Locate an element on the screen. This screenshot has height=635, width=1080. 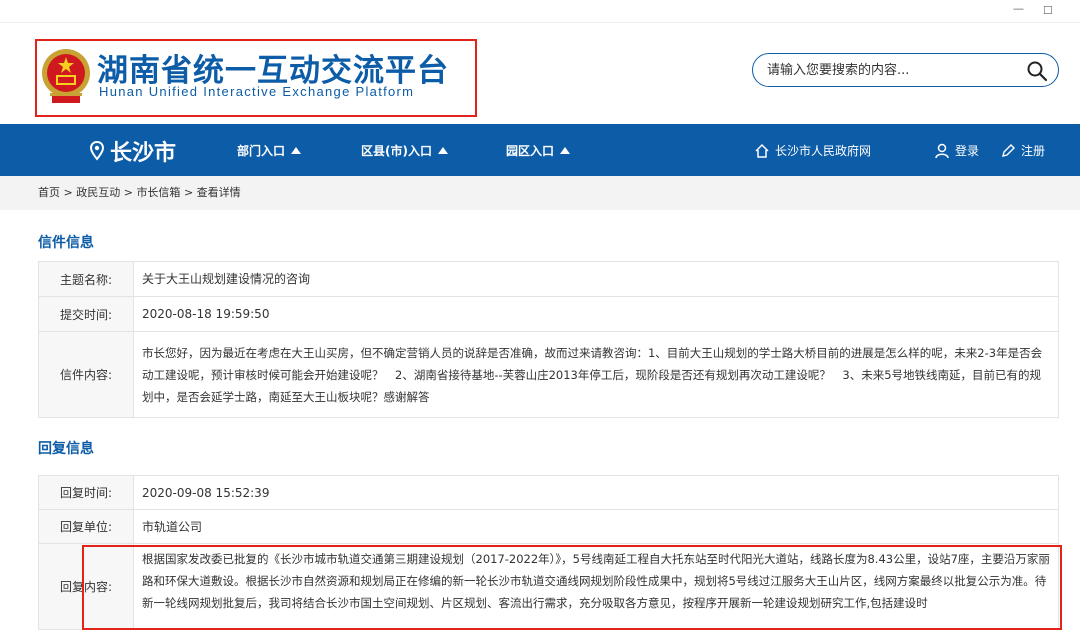
table-row: 回复时间: 2020-09-08 15:52:39 is located at coordinates (548, 492).